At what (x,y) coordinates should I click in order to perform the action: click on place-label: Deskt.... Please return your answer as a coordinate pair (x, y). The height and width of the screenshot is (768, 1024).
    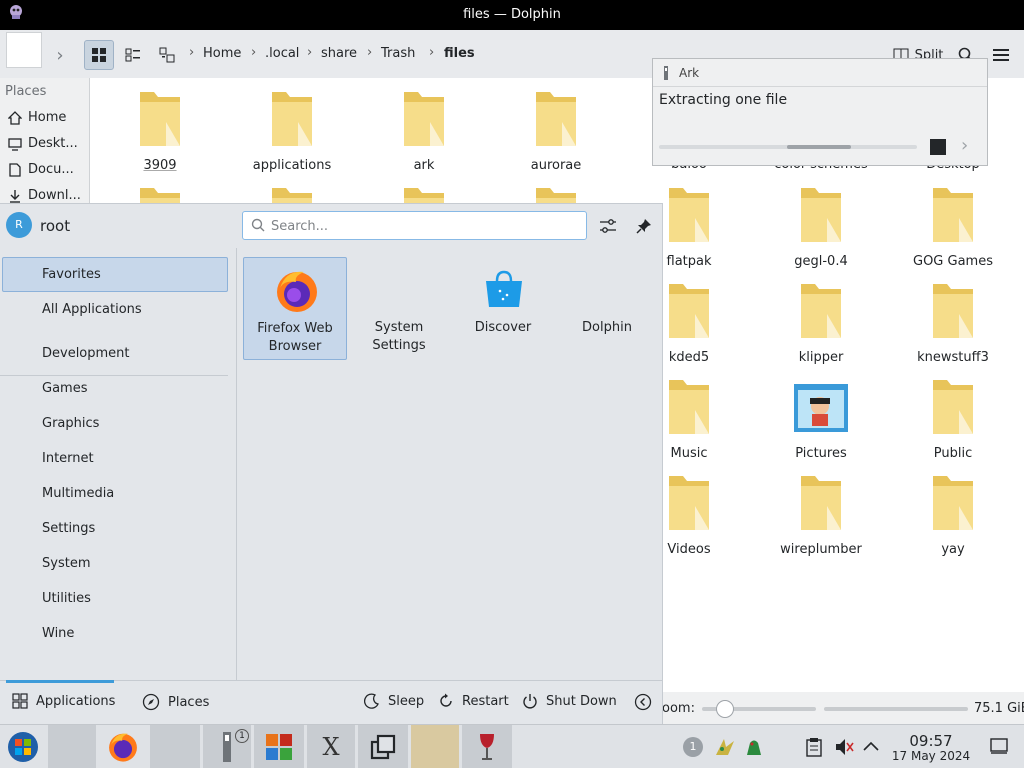
    Looking at the image, I should click on (53, 143).